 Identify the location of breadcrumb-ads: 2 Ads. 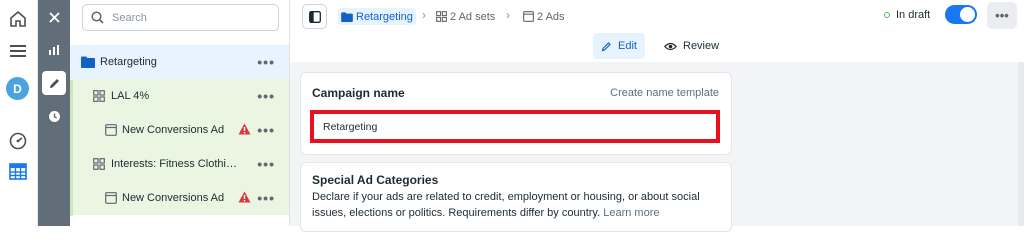
(544, 16).